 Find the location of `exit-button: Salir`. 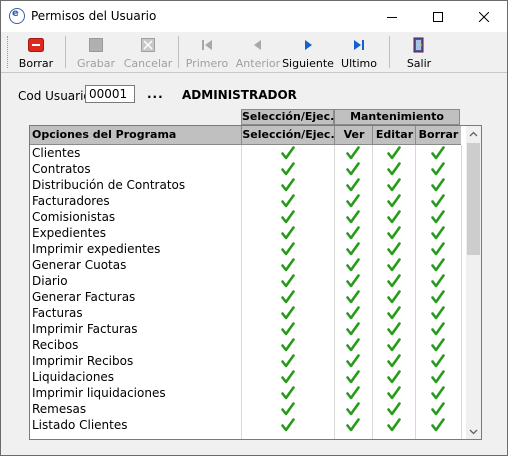

exit-button: Salir is located at coordinates (419, 52).